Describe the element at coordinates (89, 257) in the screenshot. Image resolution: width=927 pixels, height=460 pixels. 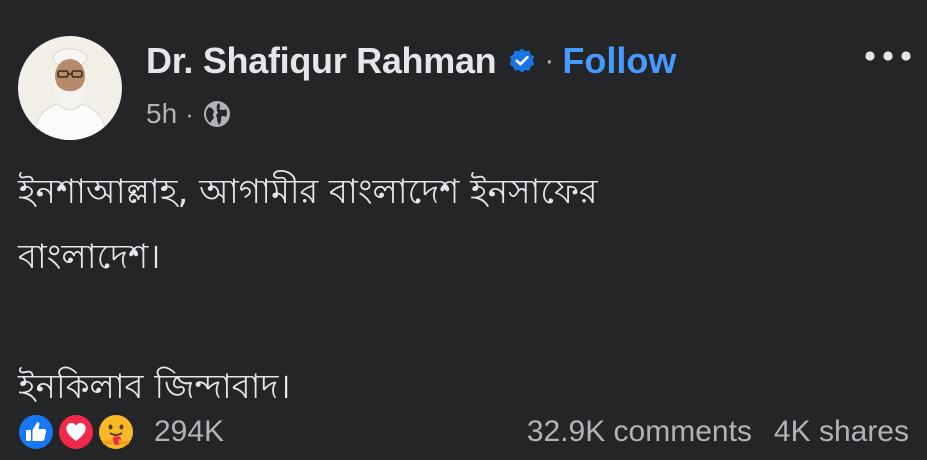
I see `post-text-line: বাংলাদেশ।` at that location.